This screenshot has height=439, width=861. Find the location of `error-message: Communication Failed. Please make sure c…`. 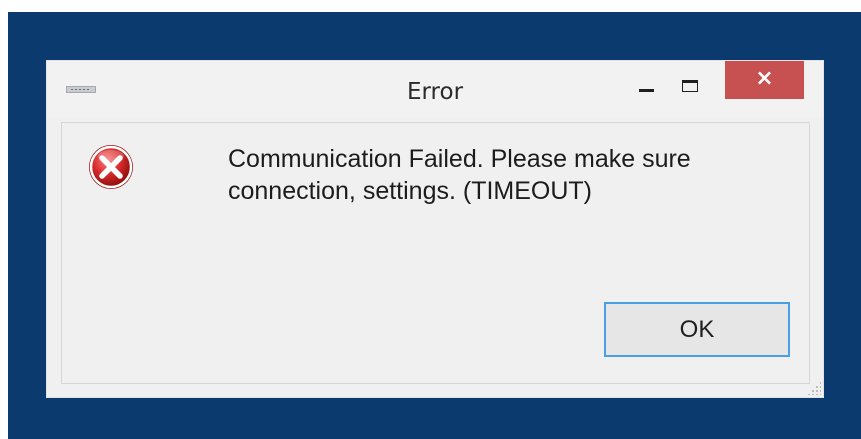

error-message: Communication Failed. Please make sure c… is located at coordinates (513, 175).